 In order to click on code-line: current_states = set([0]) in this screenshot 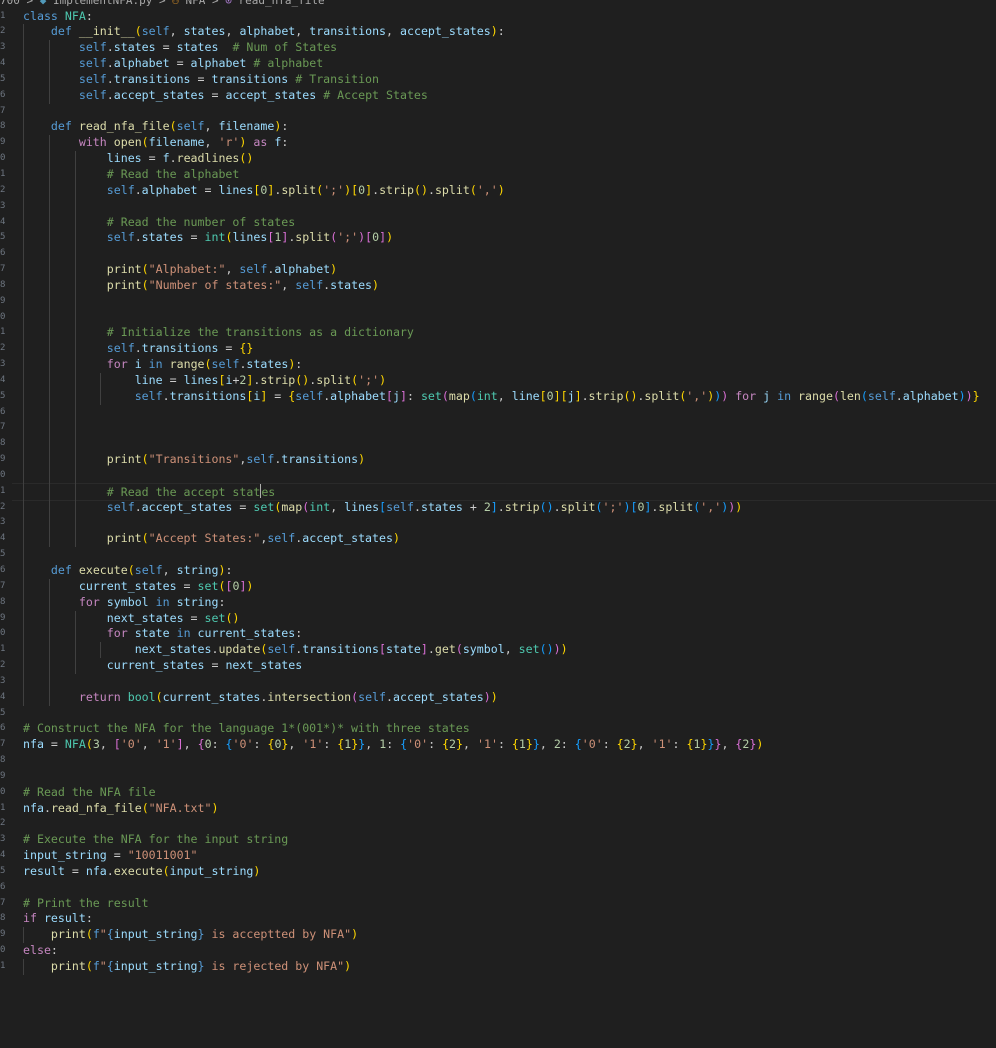, I will do `click(138, 587)`.